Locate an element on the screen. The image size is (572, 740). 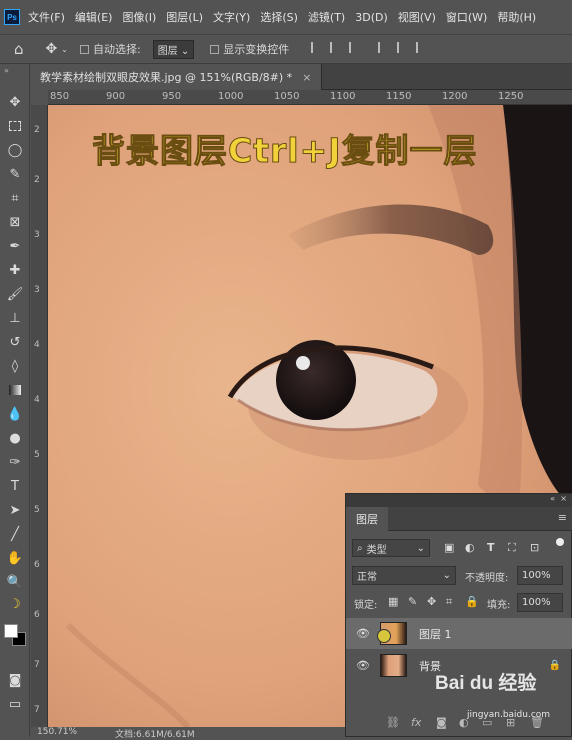
blend-mode-value: 正常 is located at coordinates (367, 577).